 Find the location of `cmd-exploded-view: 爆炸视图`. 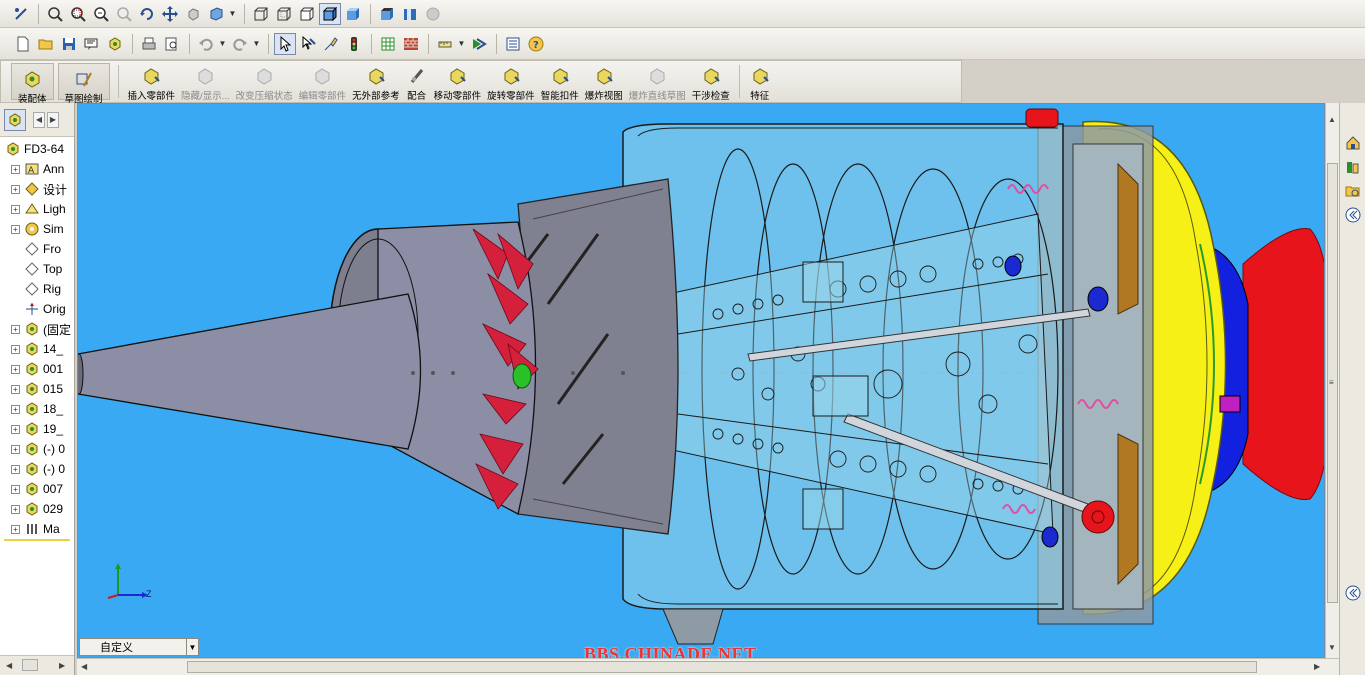

cmd-exploded-view: 爆炸视图 is located at coordinates (604, 81).